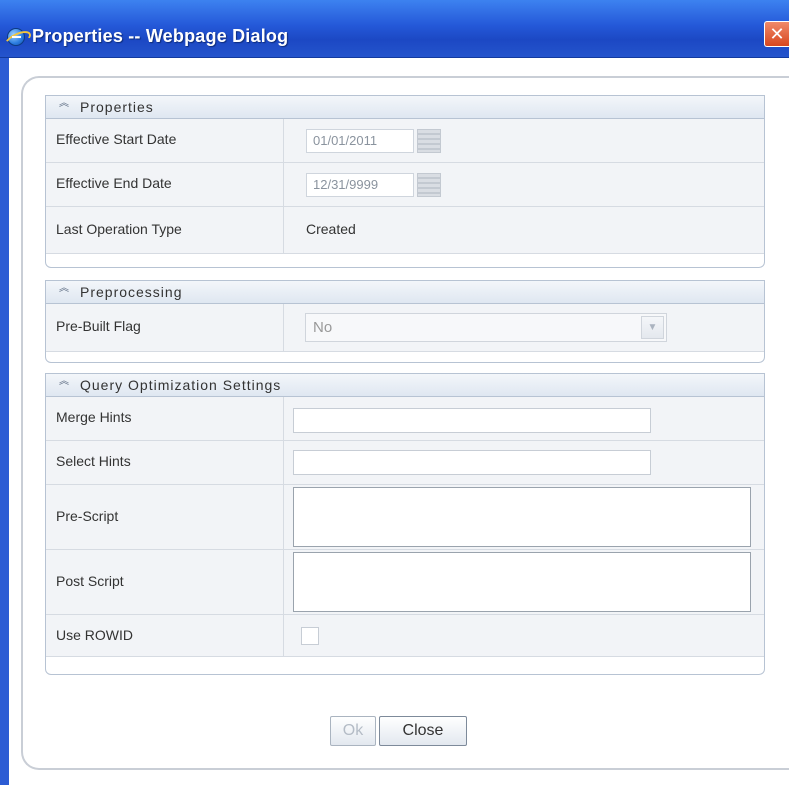 The height and width of the screenshot is (785, 789). I want to click on pre-script-textarea, so click(522, 517).